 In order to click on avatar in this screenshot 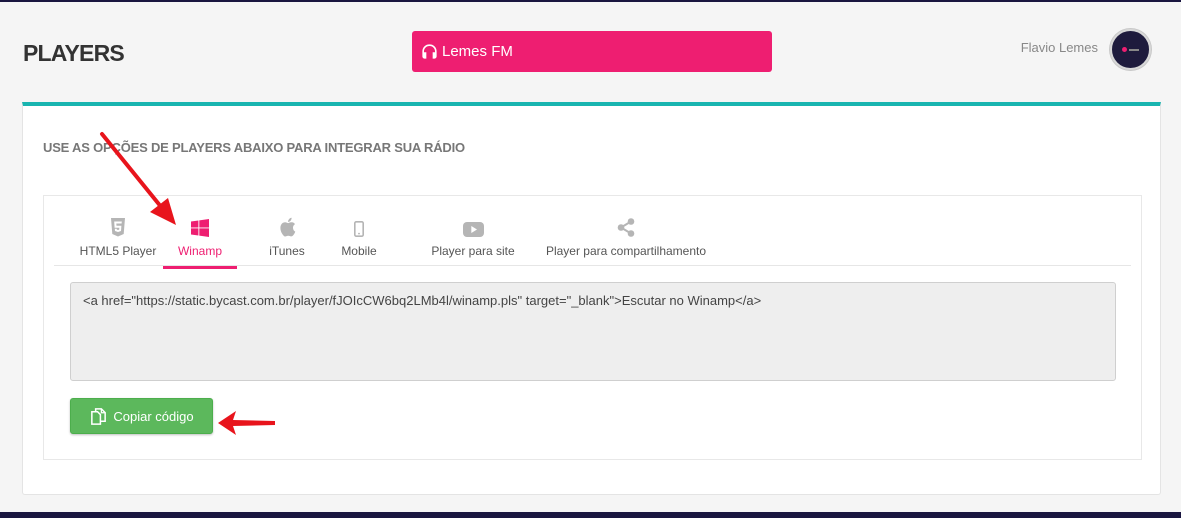, I will do `click(1130, 49)`.